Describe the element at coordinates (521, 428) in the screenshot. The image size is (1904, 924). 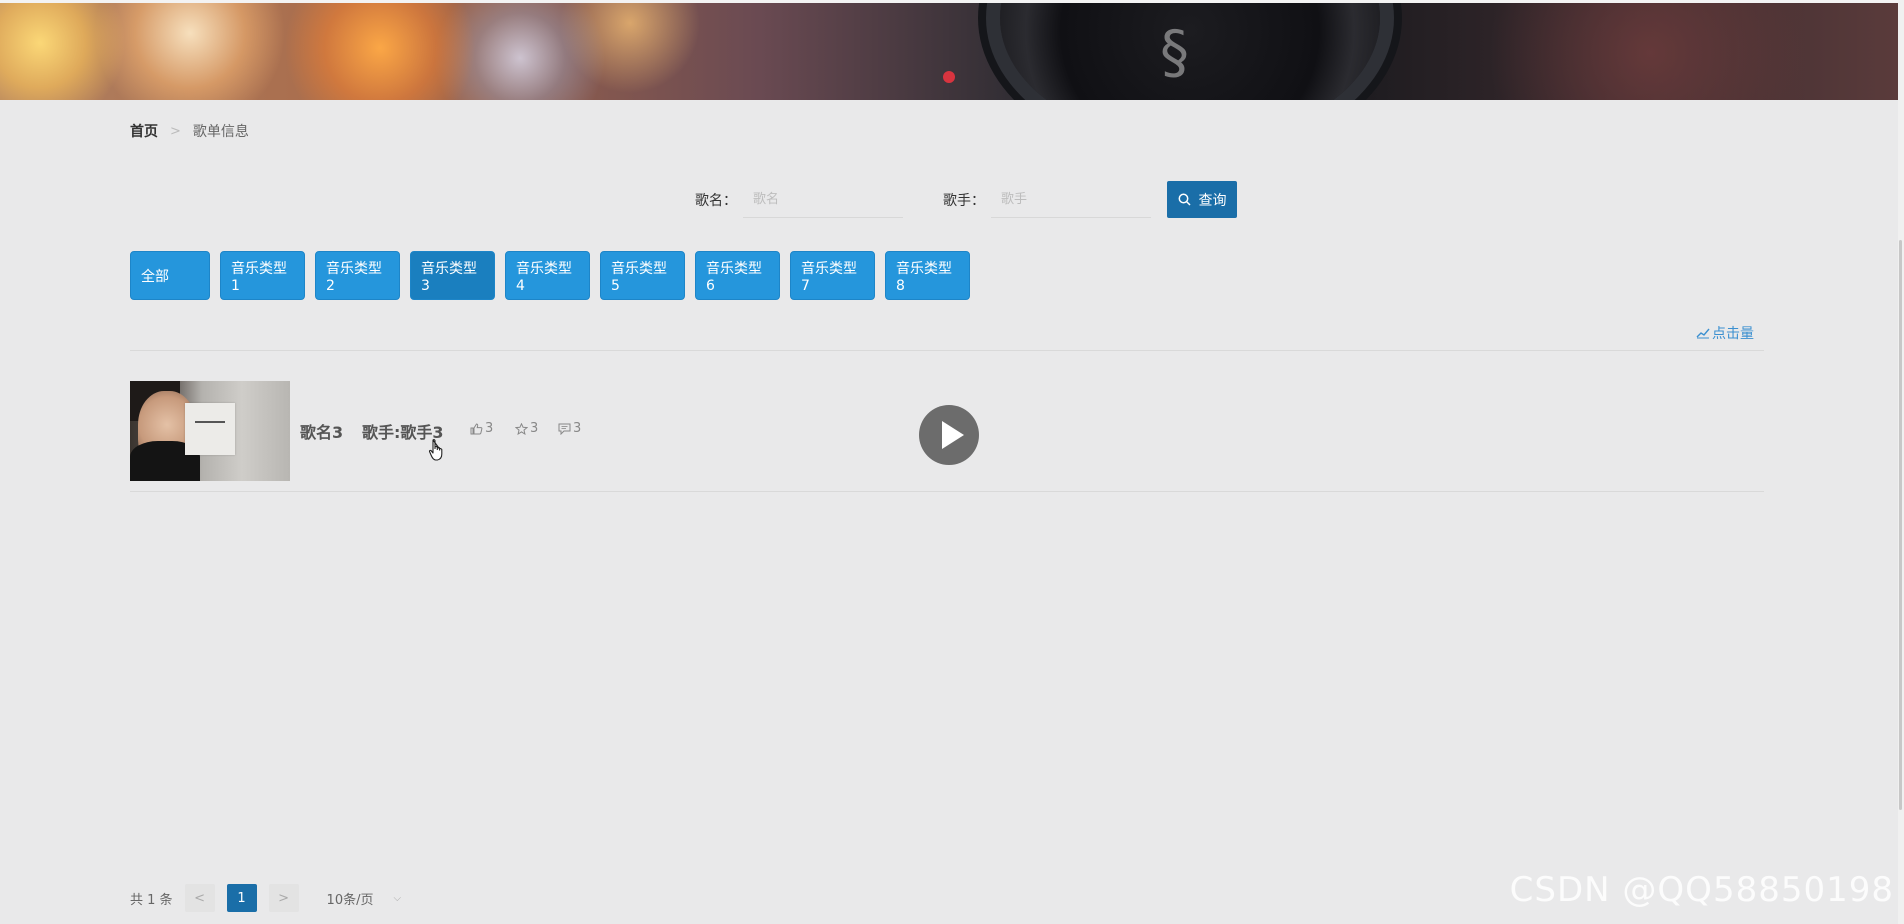
I see `star-icon` at that location.